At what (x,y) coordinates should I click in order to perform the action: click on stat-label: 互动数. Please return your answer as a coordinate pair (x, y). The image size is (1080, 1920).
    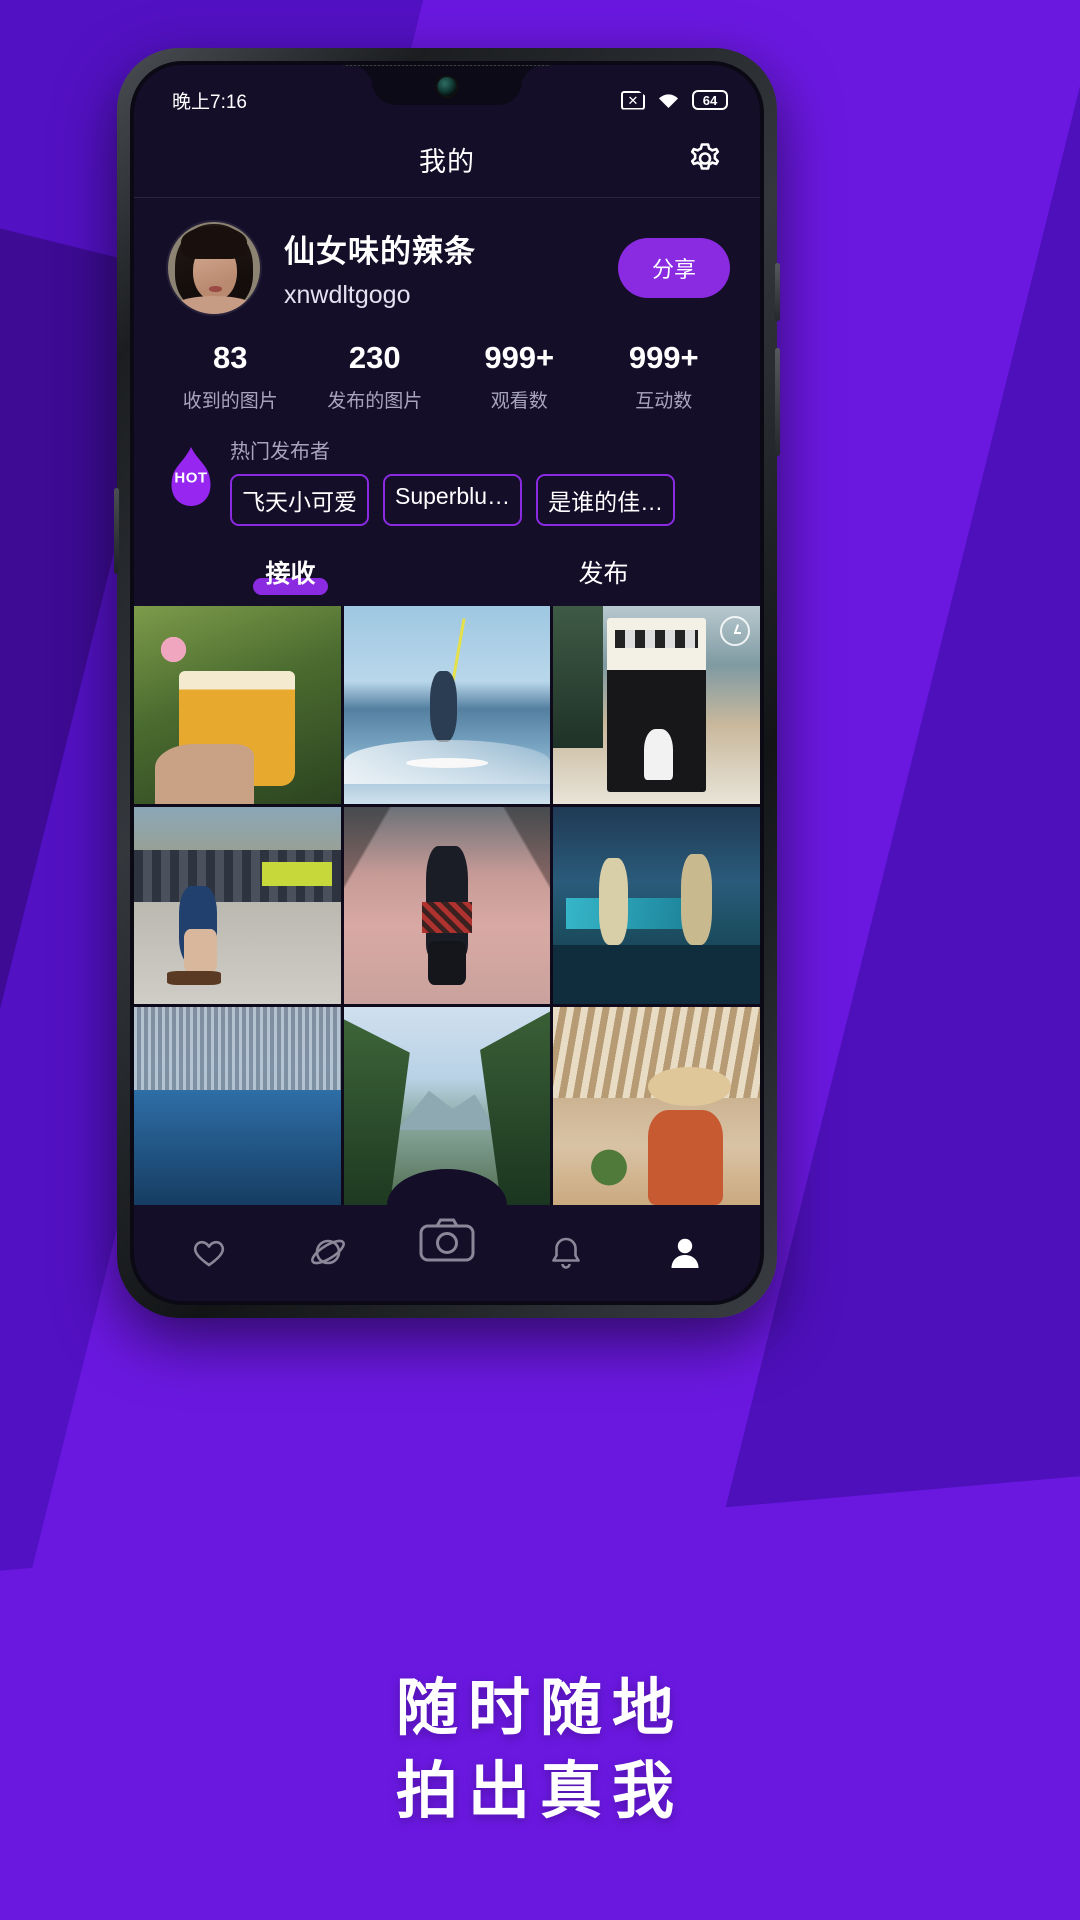
    Looking at the image, I should click on (664, 401).